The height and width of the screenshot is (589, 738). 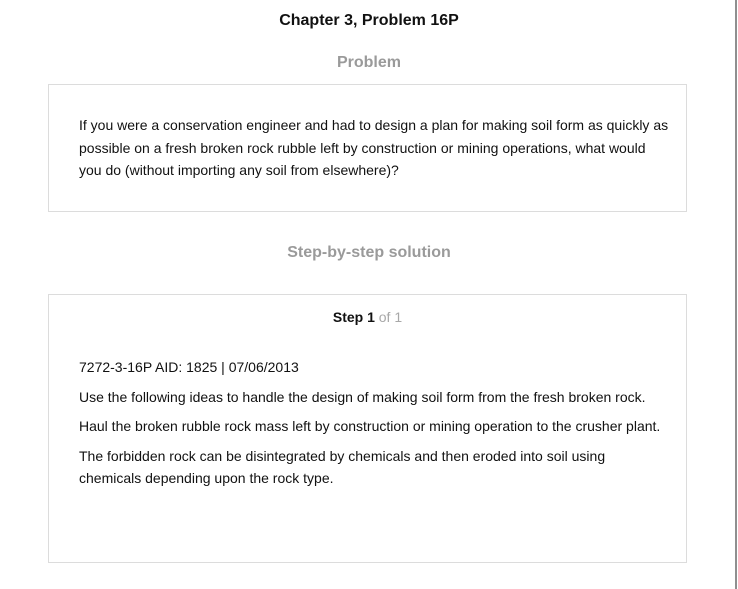 What do you see at coordinates (390, 317) in the screenshot?
I see `step-total: of 1` at bounding box center [390, 317].